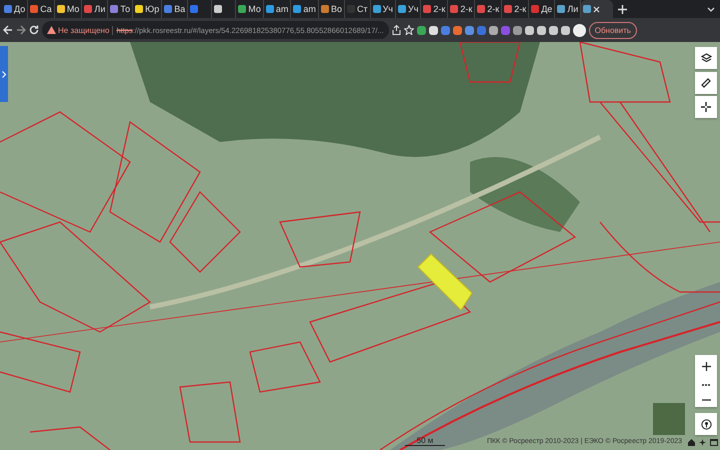 This screenshot has width=720, height=450. Describe the element at coordinates (706, 366) in the screenshot. I see `zoom-in-icon` at that location.